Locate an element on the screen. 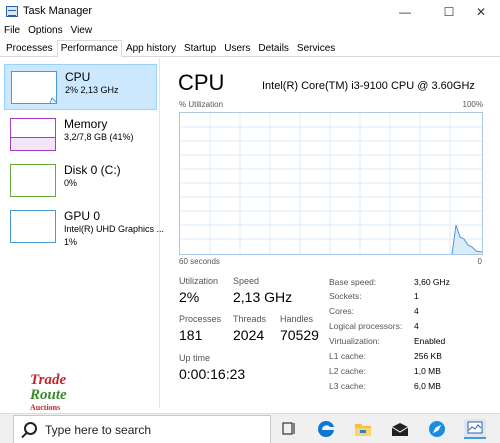  page-title: CPU is located at coordinates (201, 82).